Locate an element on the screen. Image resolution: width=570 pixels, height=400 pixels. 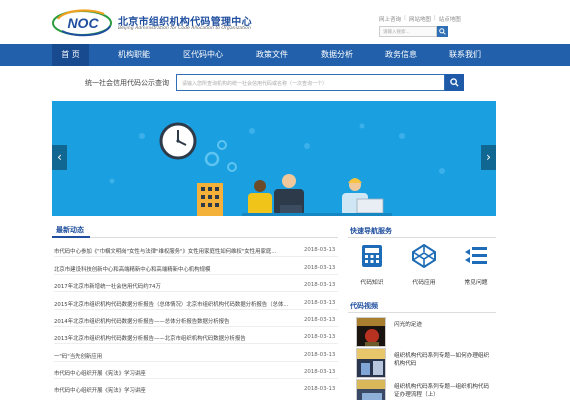
logo-text: NOC is located at coordinates (83, 23).